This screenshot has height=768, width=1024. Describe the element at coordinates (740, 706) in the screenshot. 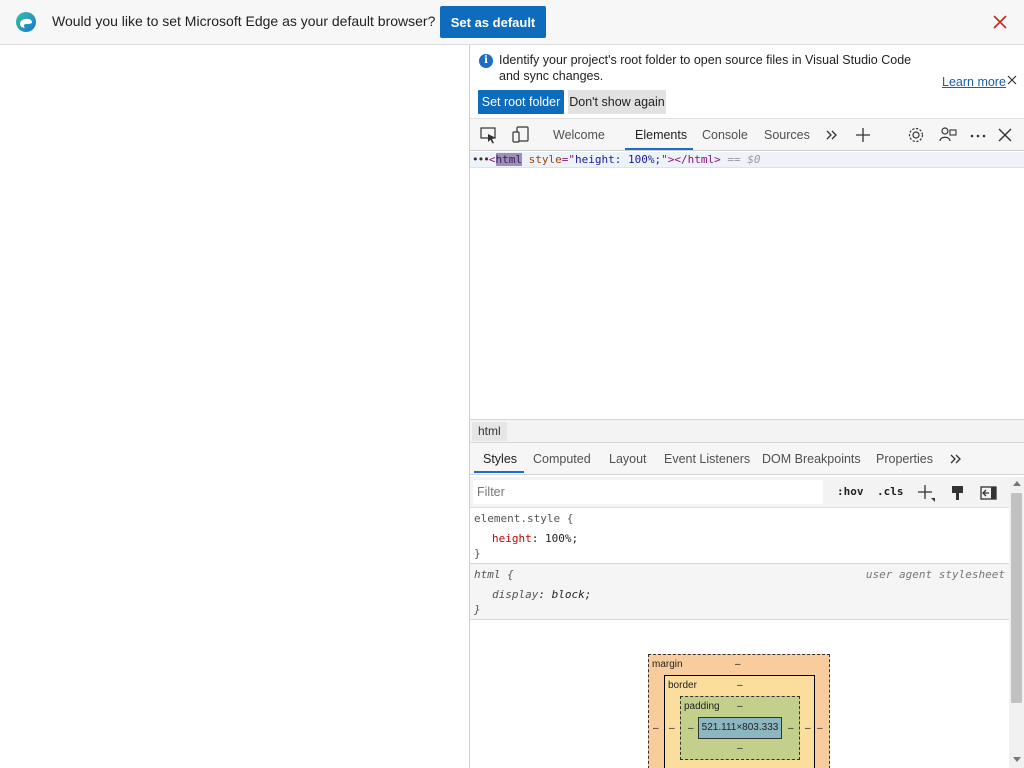

I see `padding-top-value: –` at that location.